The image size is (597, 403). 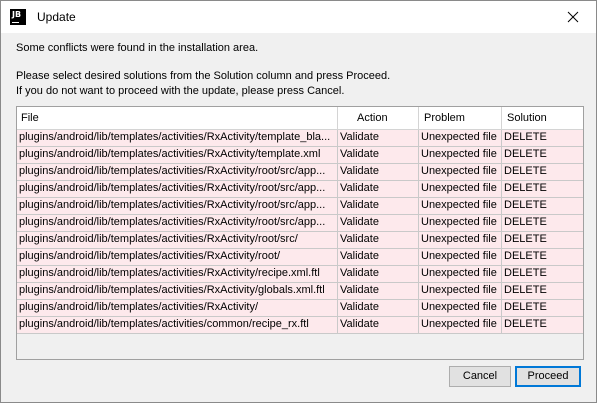 What do you see at coordinates (177, 118) in the screenshot?
I see `column-header-file: File` at bounding box center [177, 118].